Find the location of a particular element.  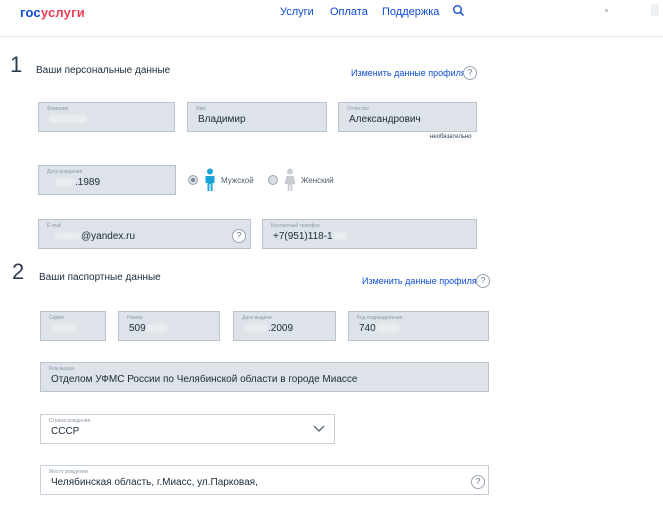

phone-value: +7(951)118-1 is located at coordinates (303, 236).